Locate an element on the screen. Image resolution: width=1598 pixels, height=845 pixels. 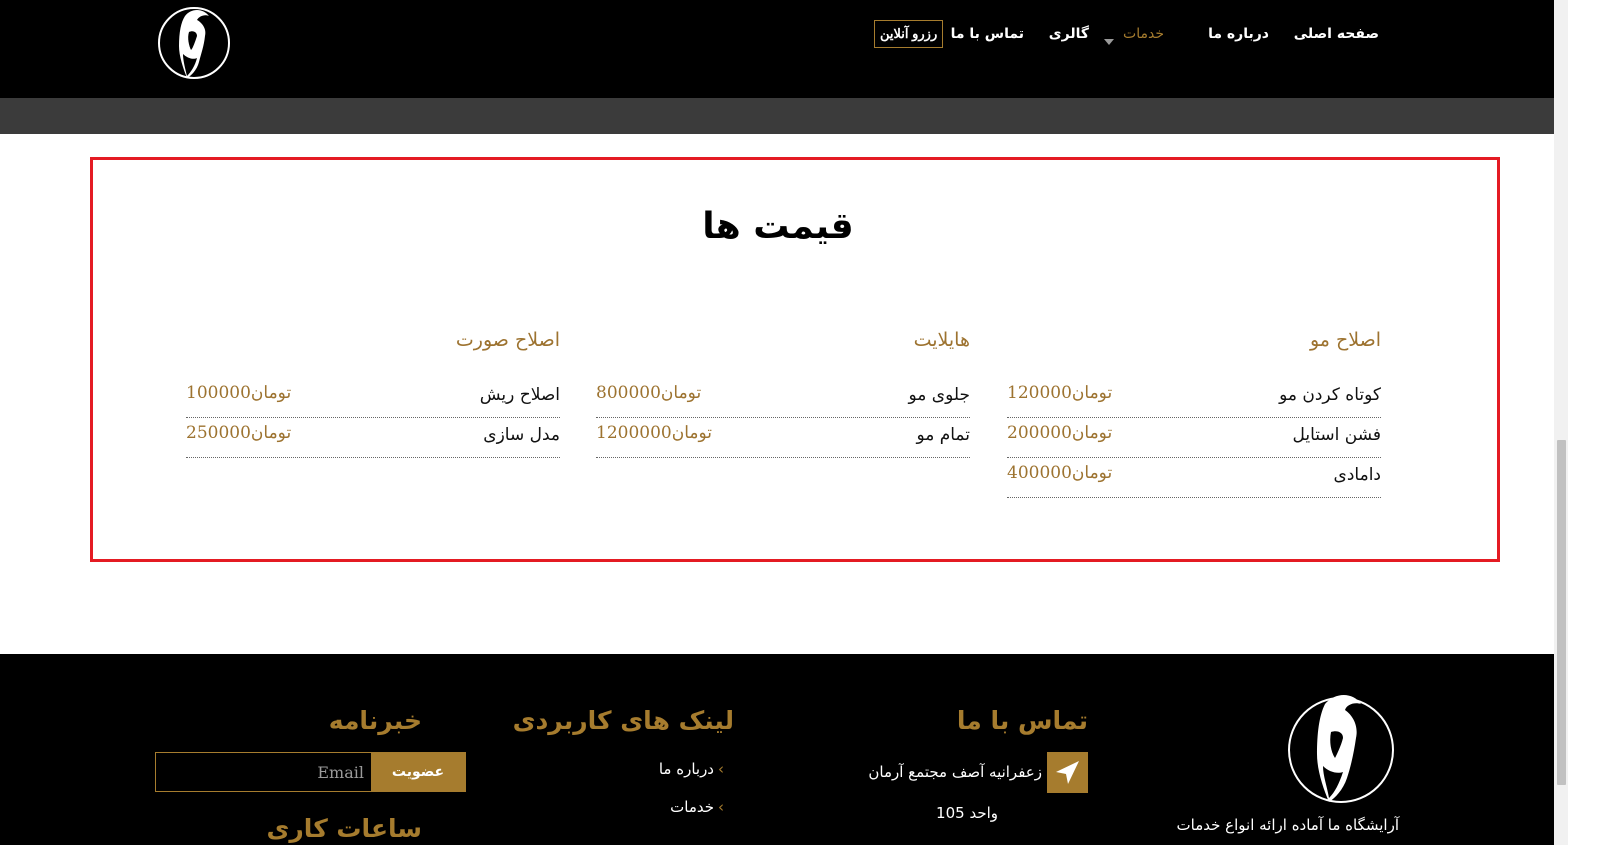
service-name: مدل سازی is located at coordinates (521, 435).